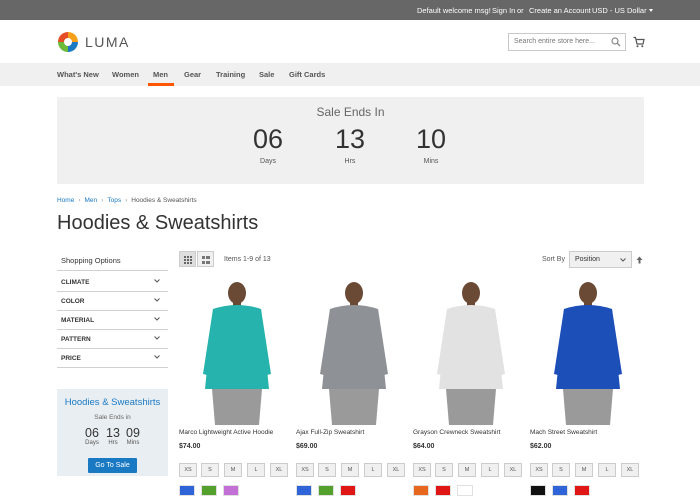 The height and width of the screenshot is (503, 700). Describe the element at coordinates (205, 259) in the screenshot. I see `list-view-button` at that location.